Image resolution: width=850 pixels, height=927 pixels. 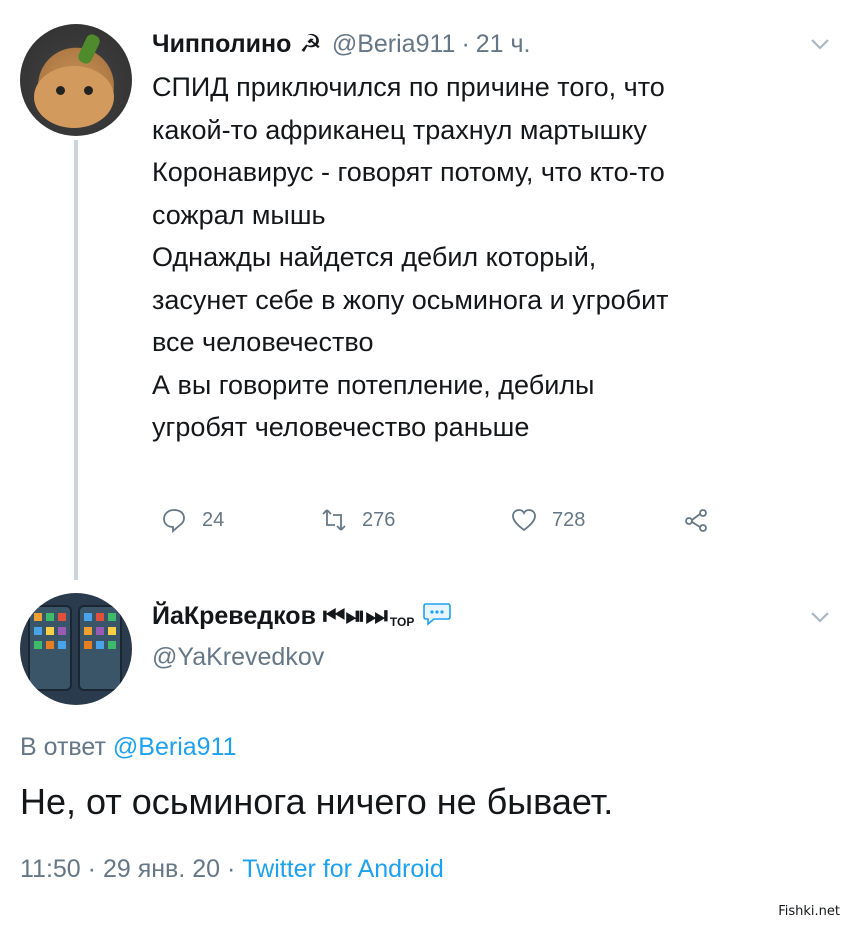 What do you see at coordinates (357, 520) in the screenshot?
I see `retweet-button: 276` at bounding box center [357, 520].